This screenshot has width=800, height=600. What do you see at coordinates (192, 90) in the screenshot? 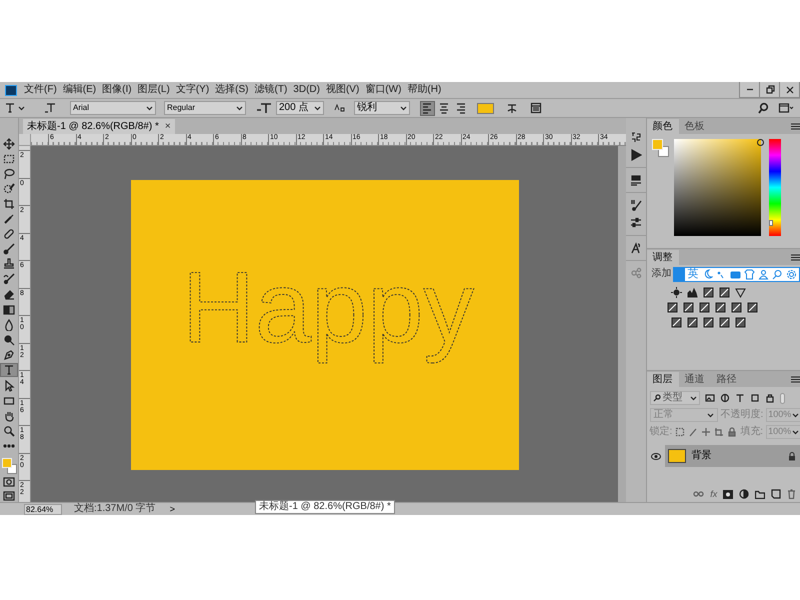
I see `menu-item: 文字(Y)` at bounding box center [192, 90].